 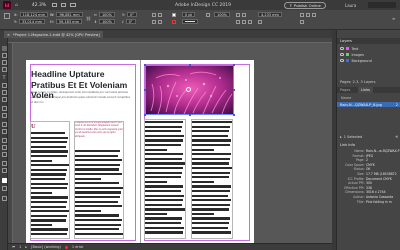 I want to click on eyedropper-tool-icon, so click(x=4, y=154).